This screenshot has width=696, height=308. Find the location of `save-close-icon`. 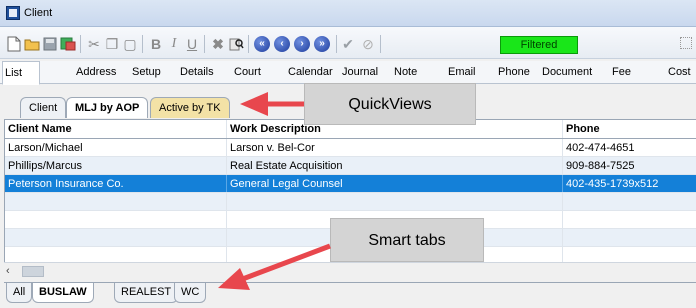

save-close-icon is located at coordinates (68, 44).